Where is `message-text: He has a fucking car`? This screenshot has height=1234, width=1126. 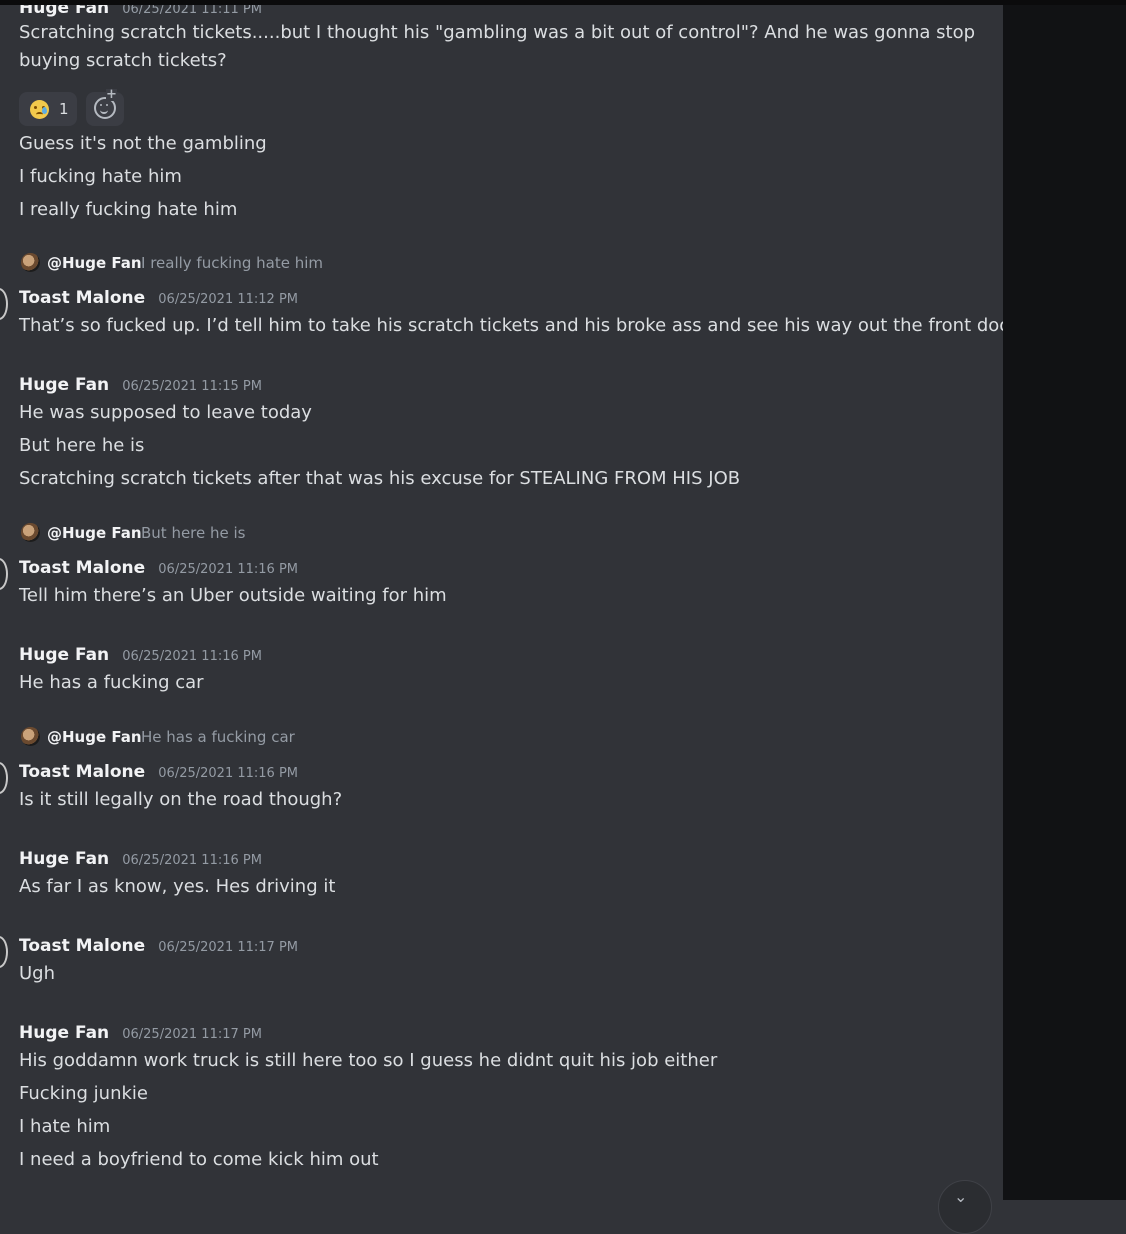 message-text: He has a fucking car is located at coordinates (111, 682).